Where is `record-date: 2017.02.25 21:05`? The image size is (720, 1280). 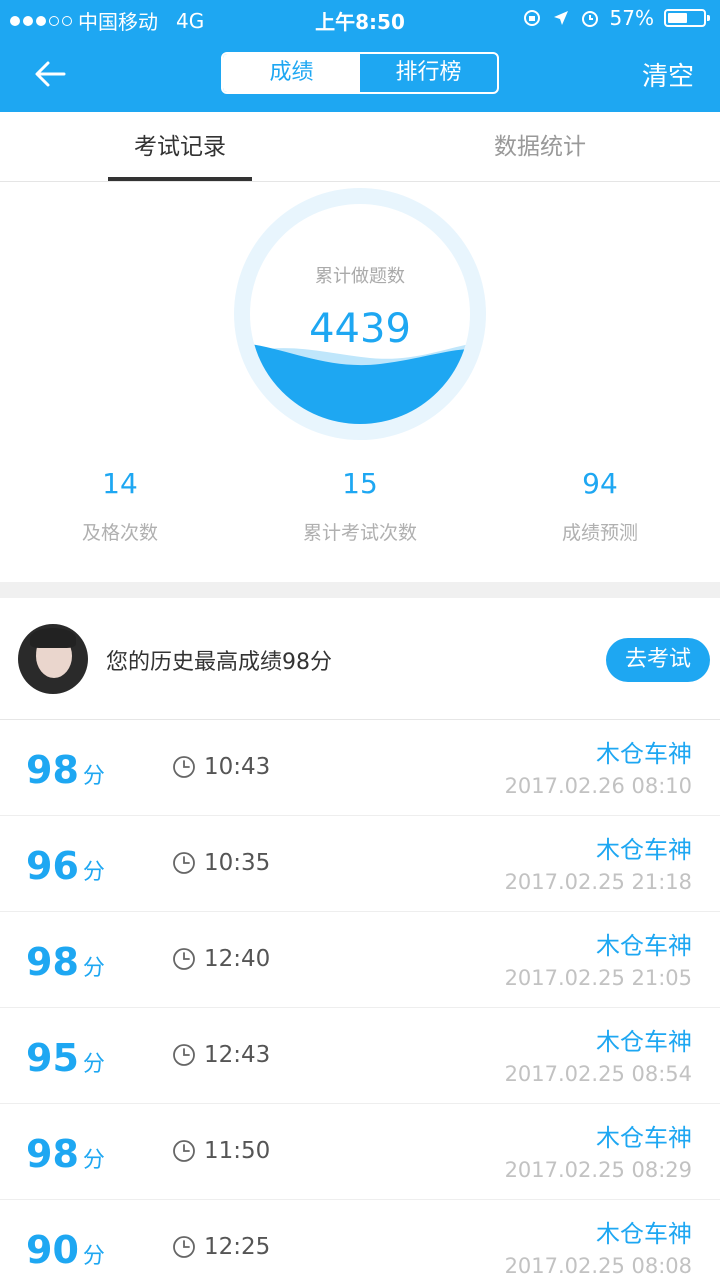
record-date: 2017.02.25 21:05 is located at coordinates (598, 978).